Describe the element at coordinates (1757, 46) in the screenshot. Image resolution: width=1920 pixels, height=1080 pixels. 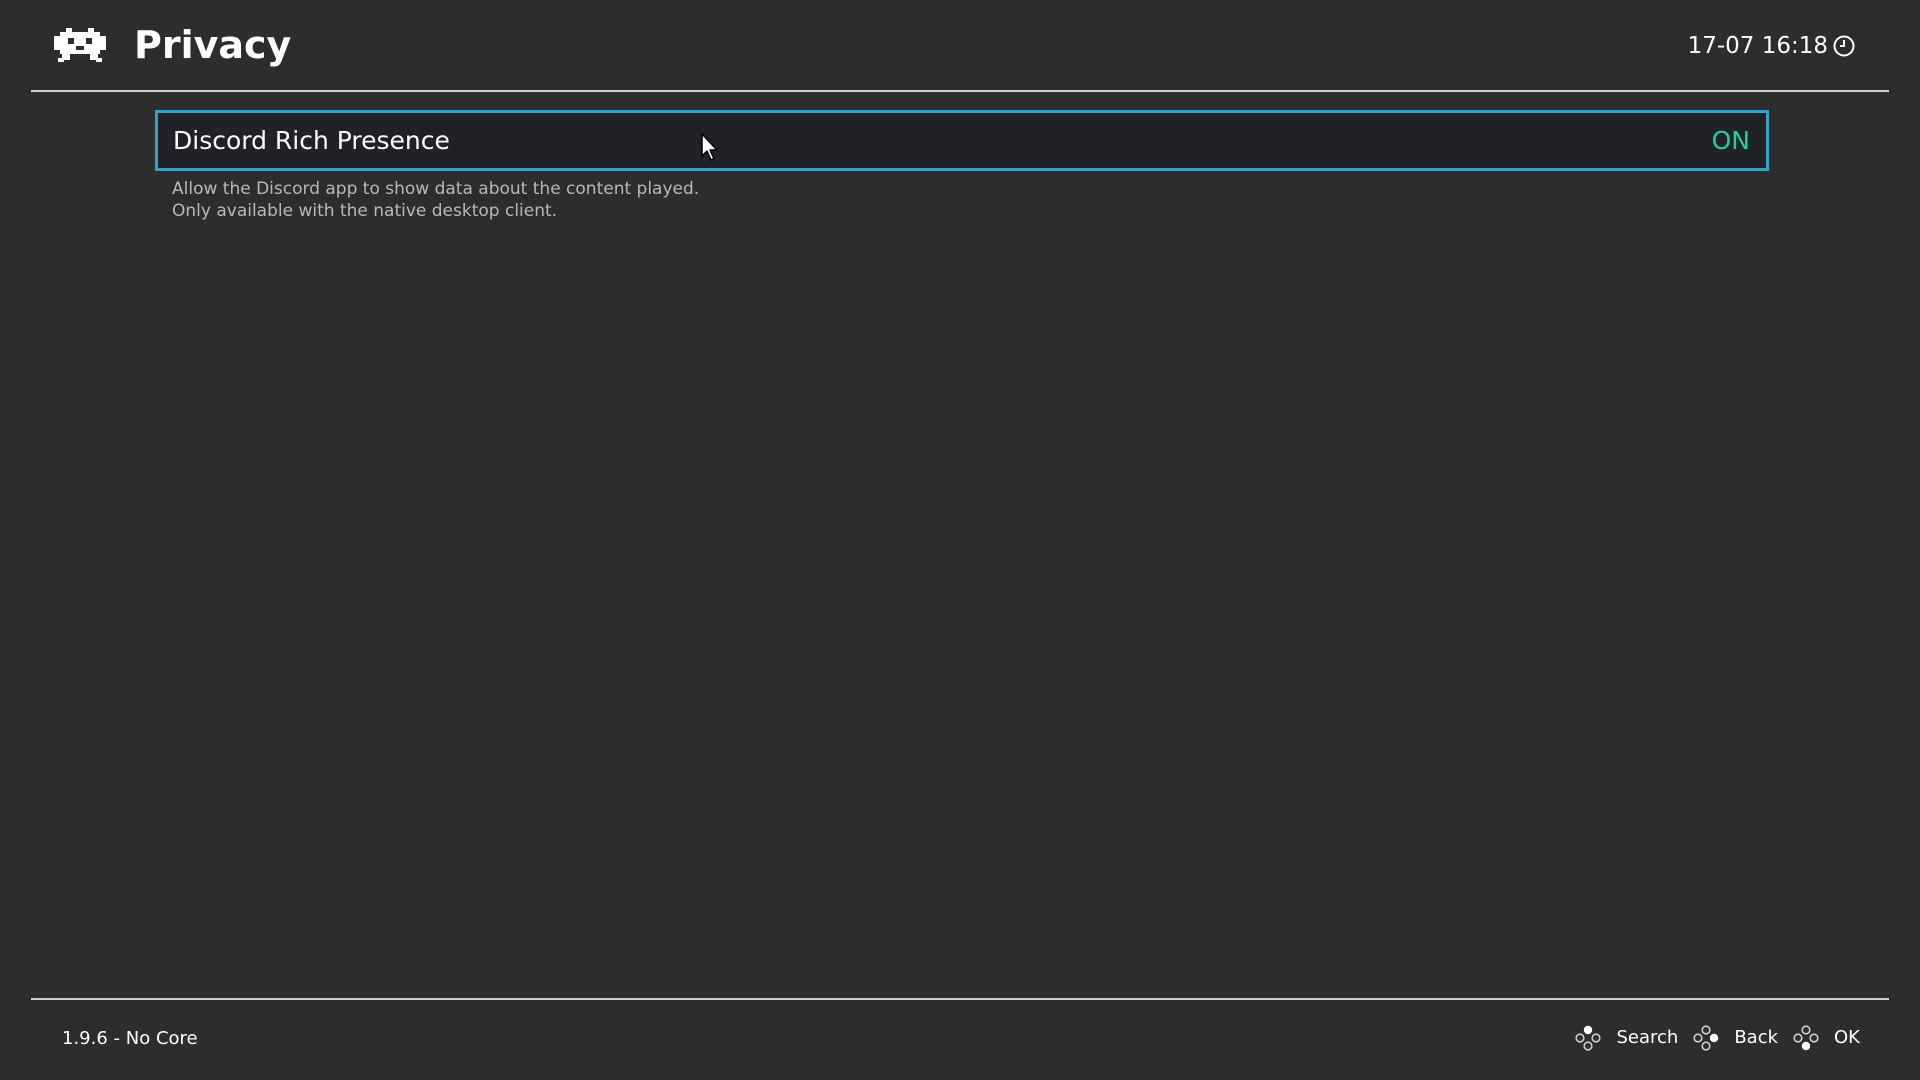
I see `clock-text: 17-07 16:18` at that location.